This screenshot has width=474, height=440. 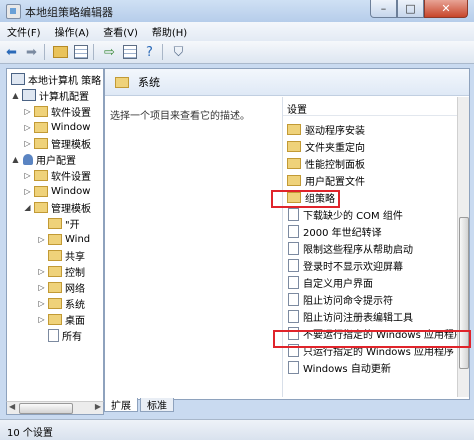 I want to click on tree-item-system: ▷ 系统, so click(x=61, y=303).